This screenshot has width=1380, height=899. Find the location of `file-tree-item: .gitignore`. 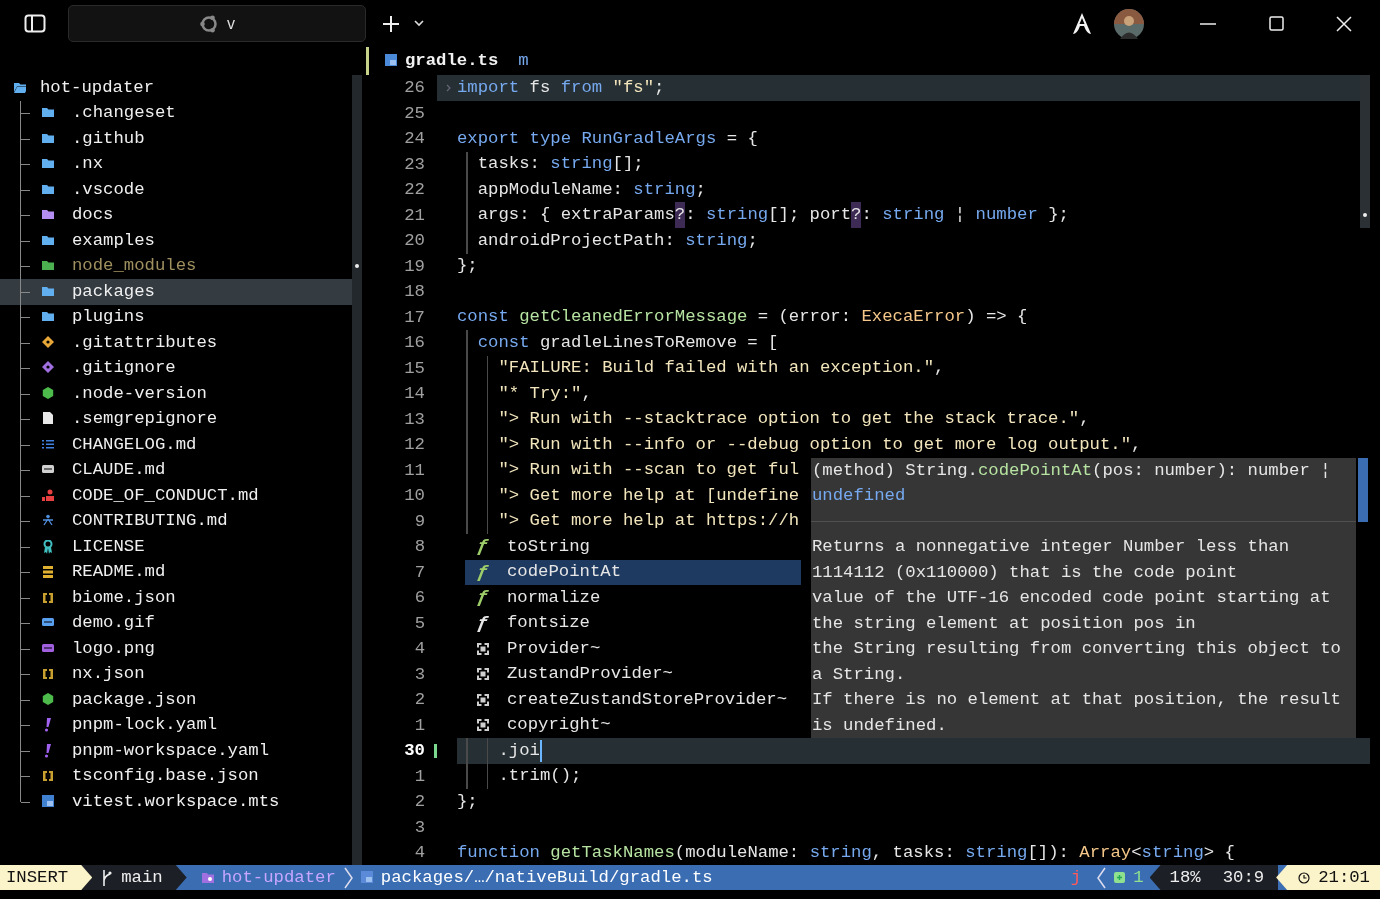

file-tree-item: .gitignore is located at coordinates (176, 368).